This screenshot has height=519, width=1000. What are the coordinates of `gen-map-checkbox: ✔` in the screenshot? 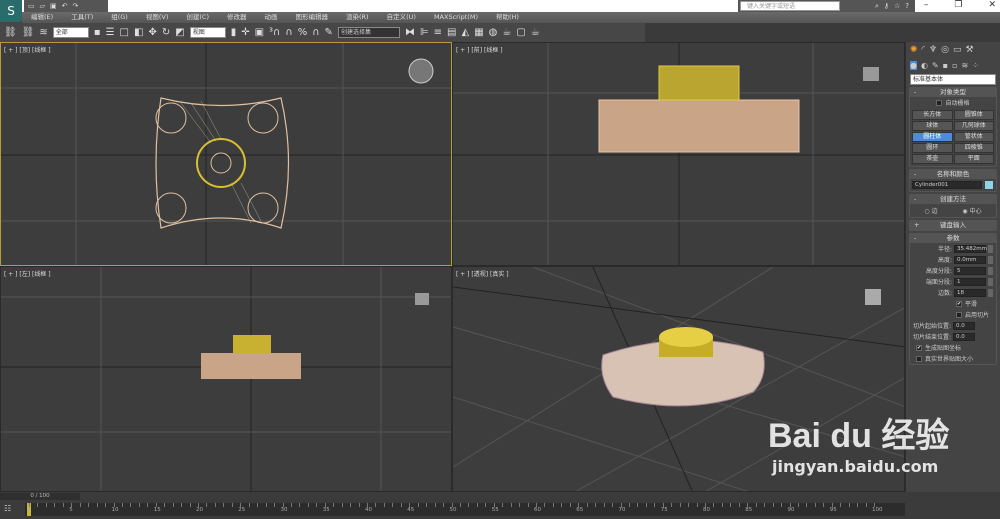 It's located at (919, 347).